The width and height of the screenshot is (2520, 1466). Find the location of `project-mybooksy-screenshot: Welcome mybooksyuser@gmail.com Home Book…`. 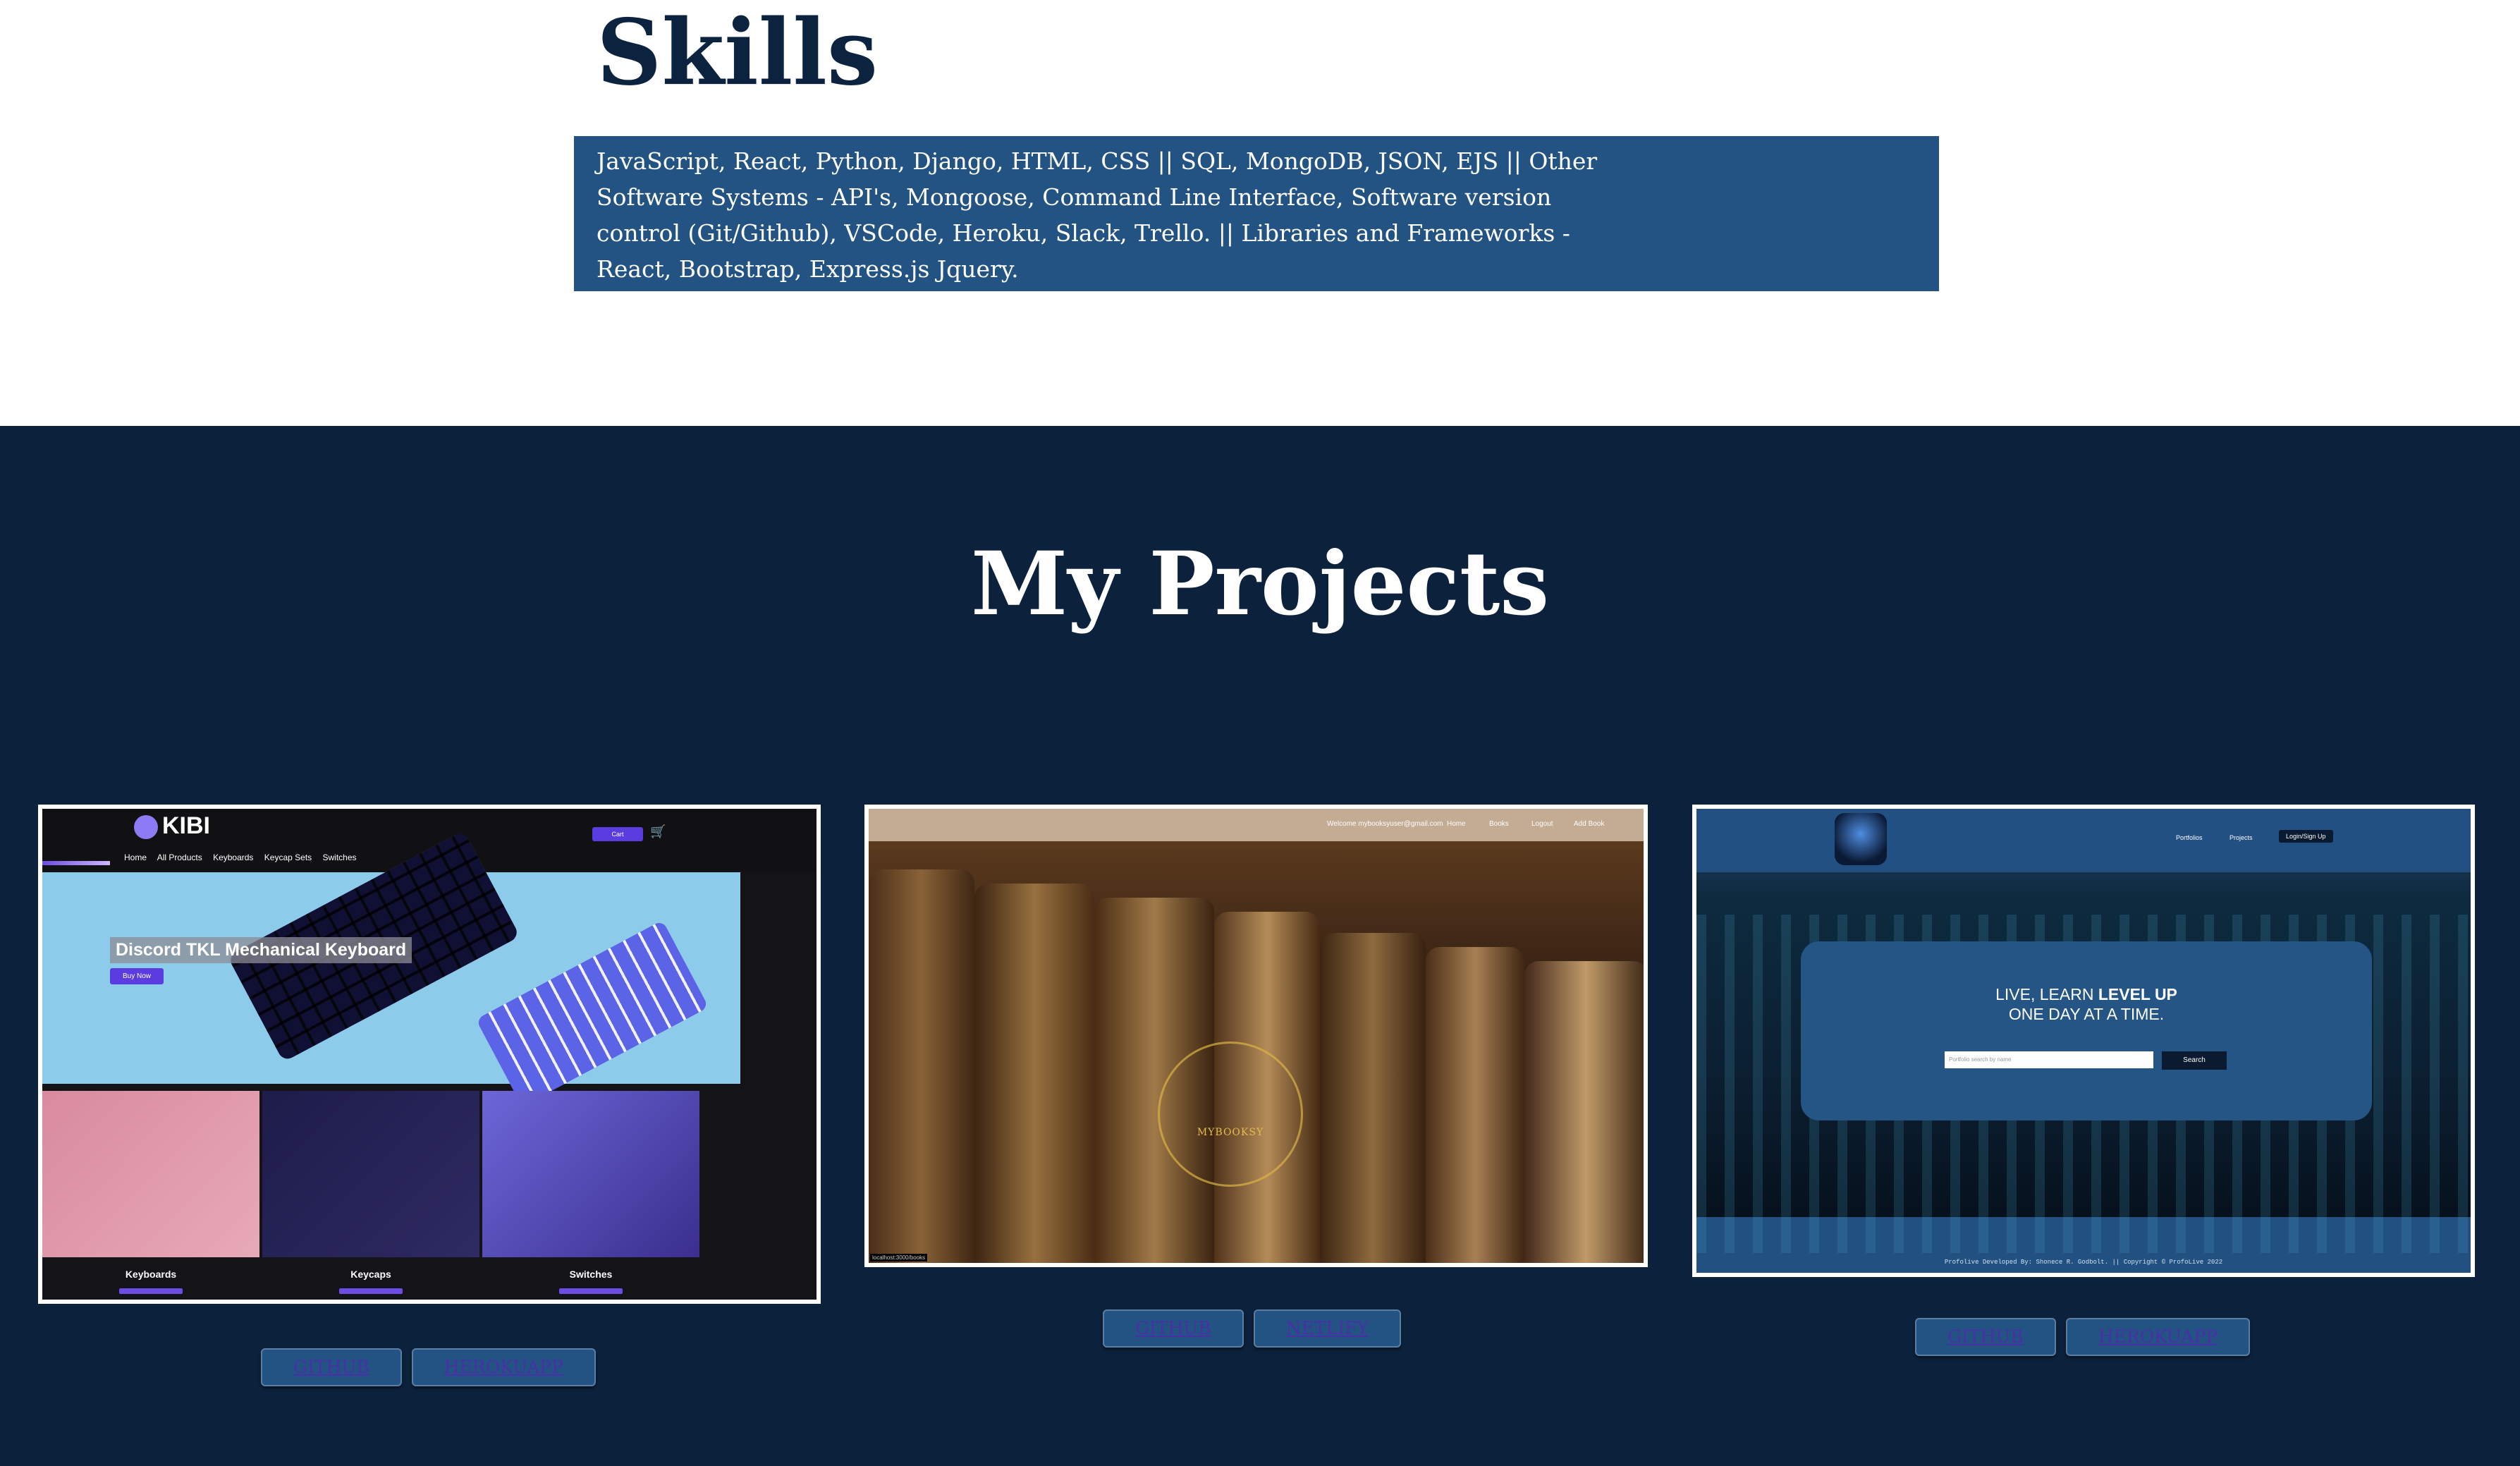

project-mybooksy-screenshot: Welcome mybooksyuser@gmail.com Home Book… is located at coordinates (1256, 1036).